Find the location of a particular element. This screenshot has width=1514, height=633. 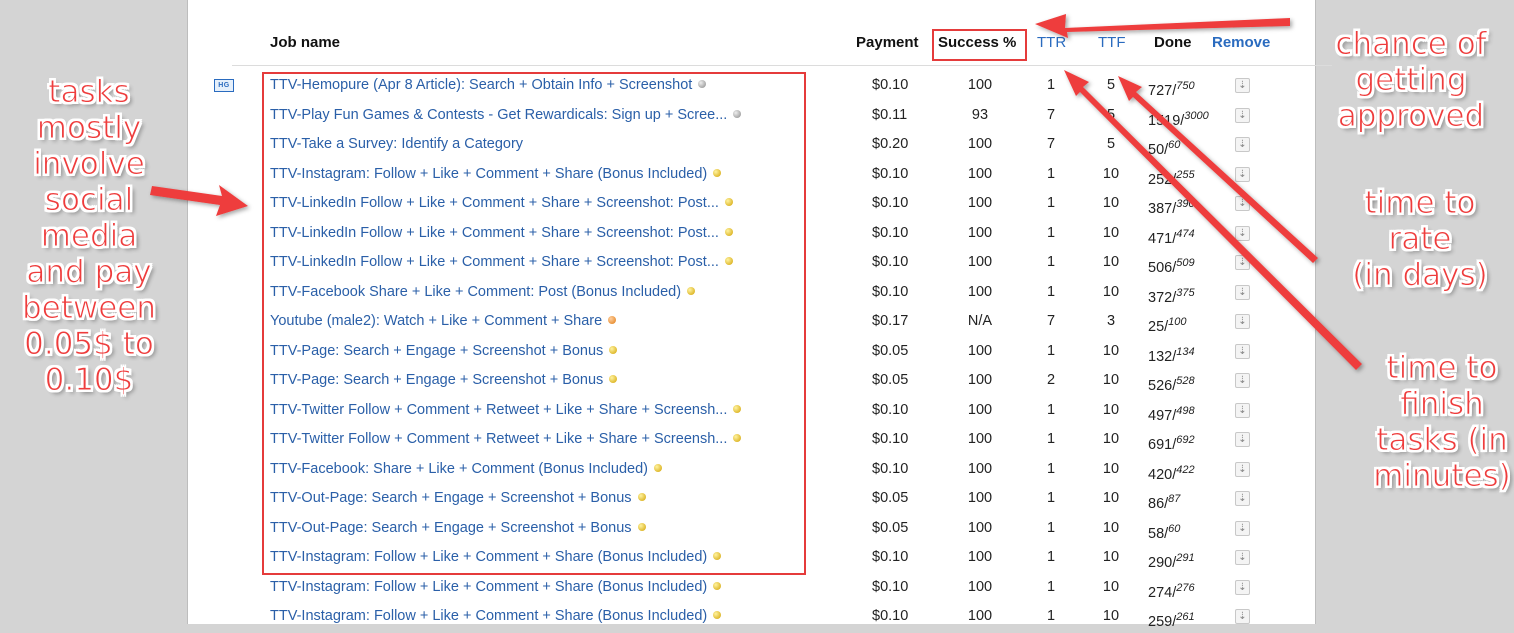

note-line: between is located at coordinates (89, 308).